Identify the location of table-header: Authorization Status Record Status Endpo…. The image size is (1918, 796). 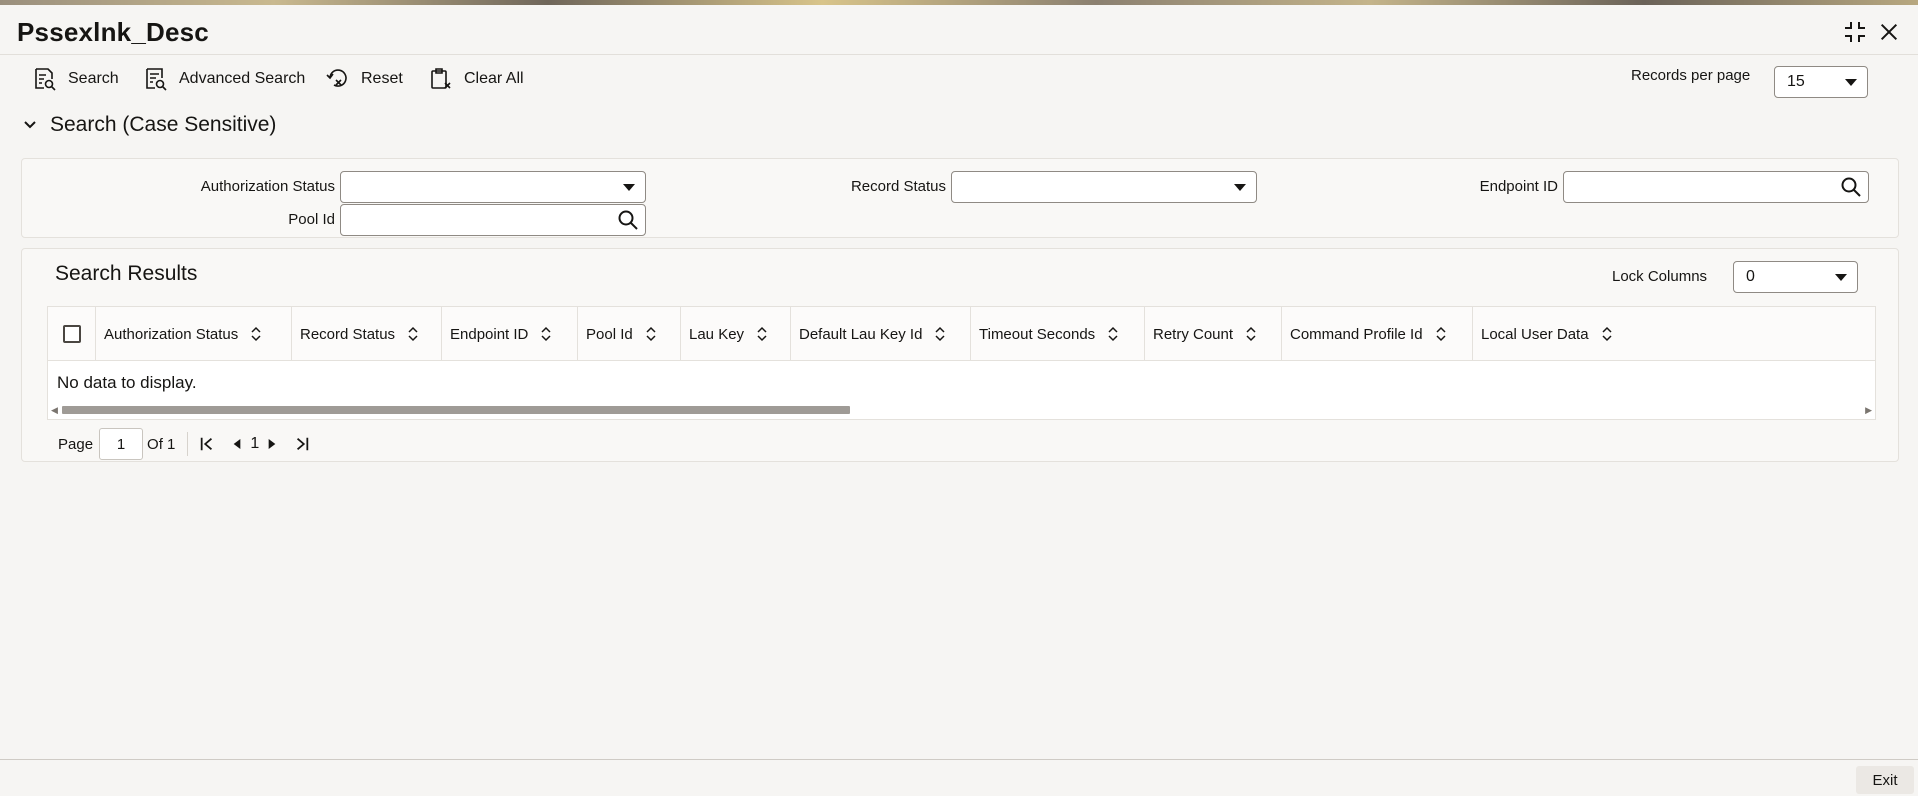
(961, 334).